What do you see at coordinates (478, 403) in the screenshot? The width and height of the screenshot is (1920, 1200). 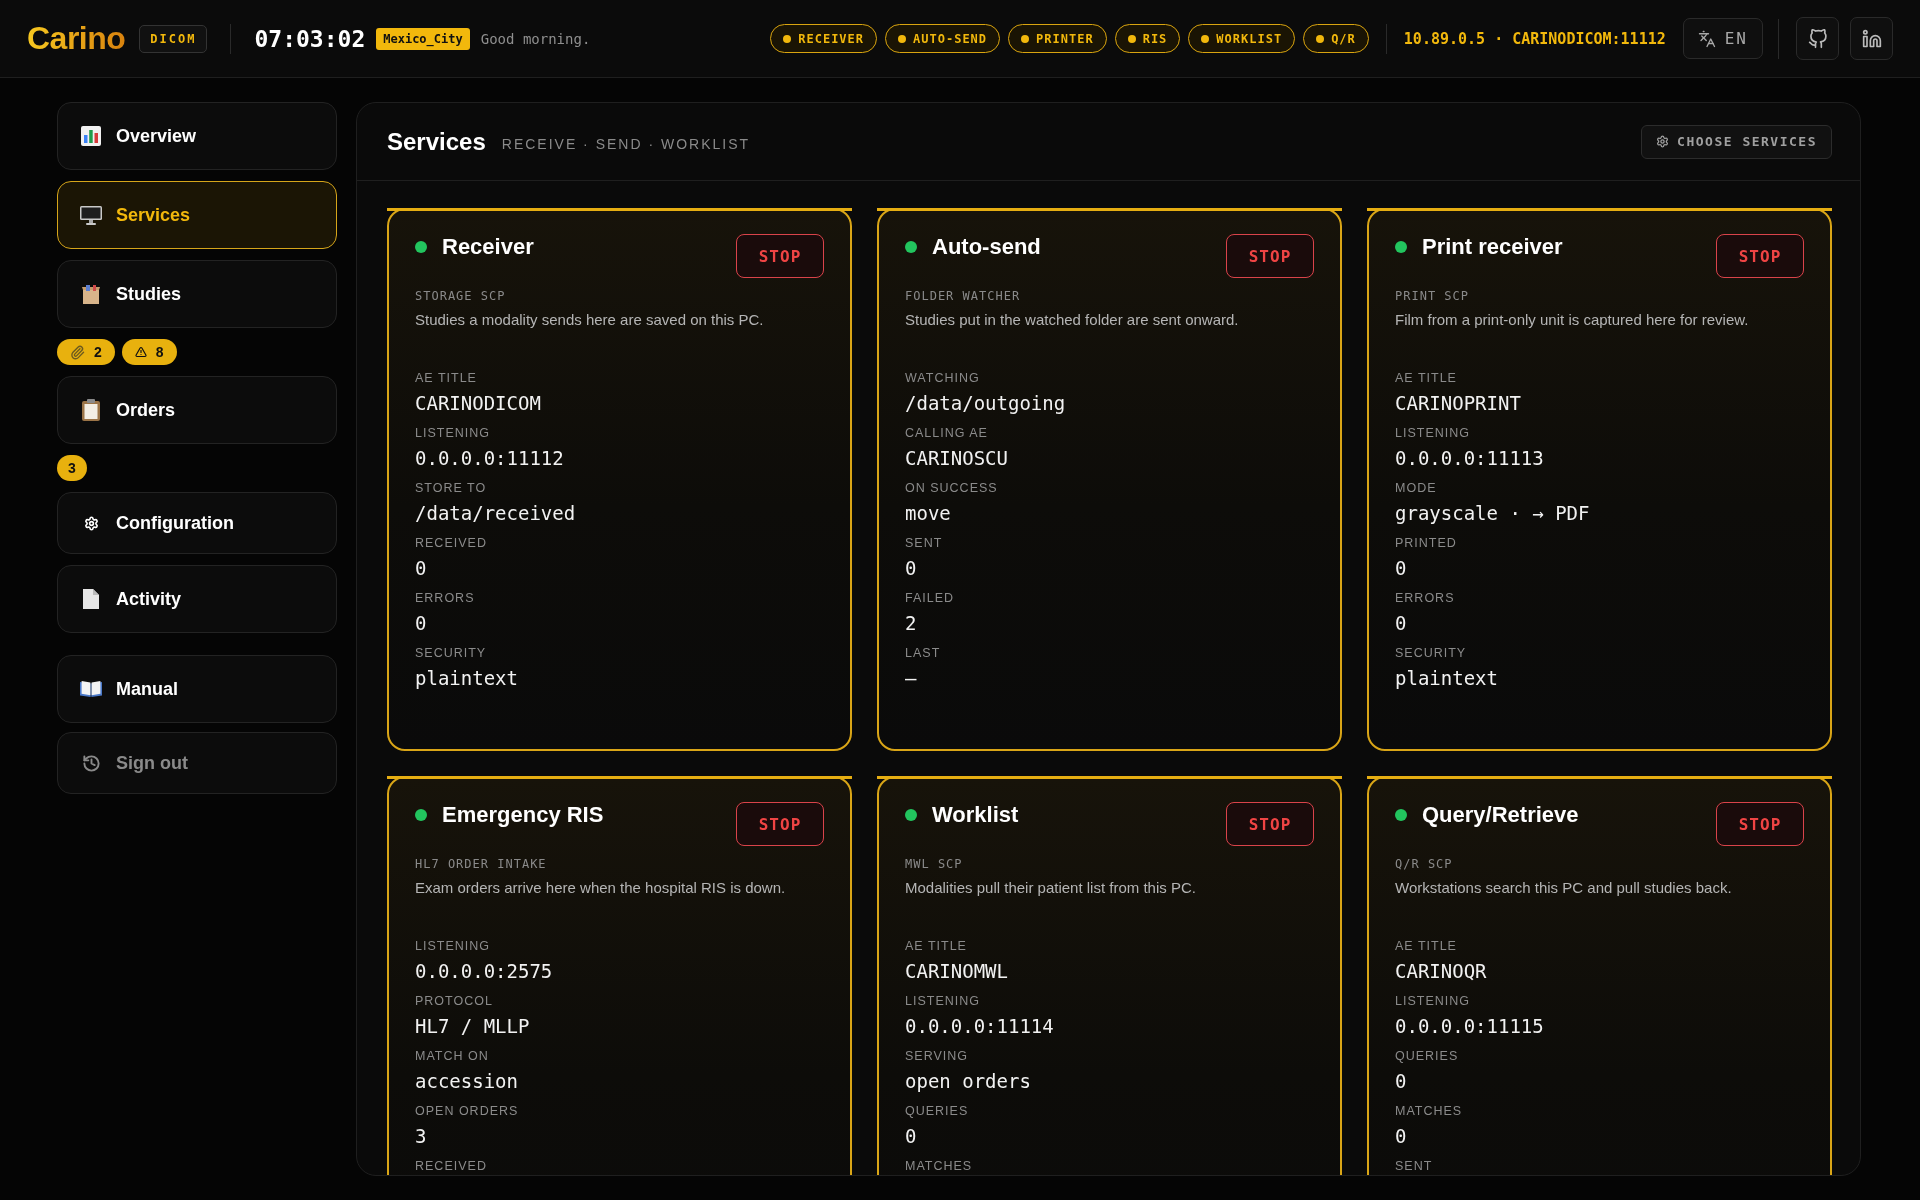 I see `field-value: CARINODICOM` at bounding box center [478, 403].